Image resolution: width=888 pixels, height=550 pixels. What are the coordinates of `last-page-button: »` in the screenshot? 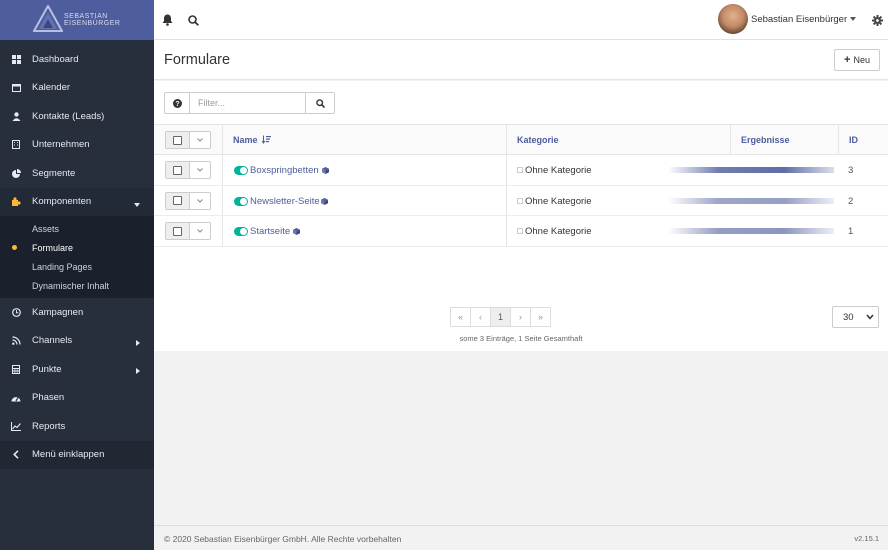 It's located at (540, 317).